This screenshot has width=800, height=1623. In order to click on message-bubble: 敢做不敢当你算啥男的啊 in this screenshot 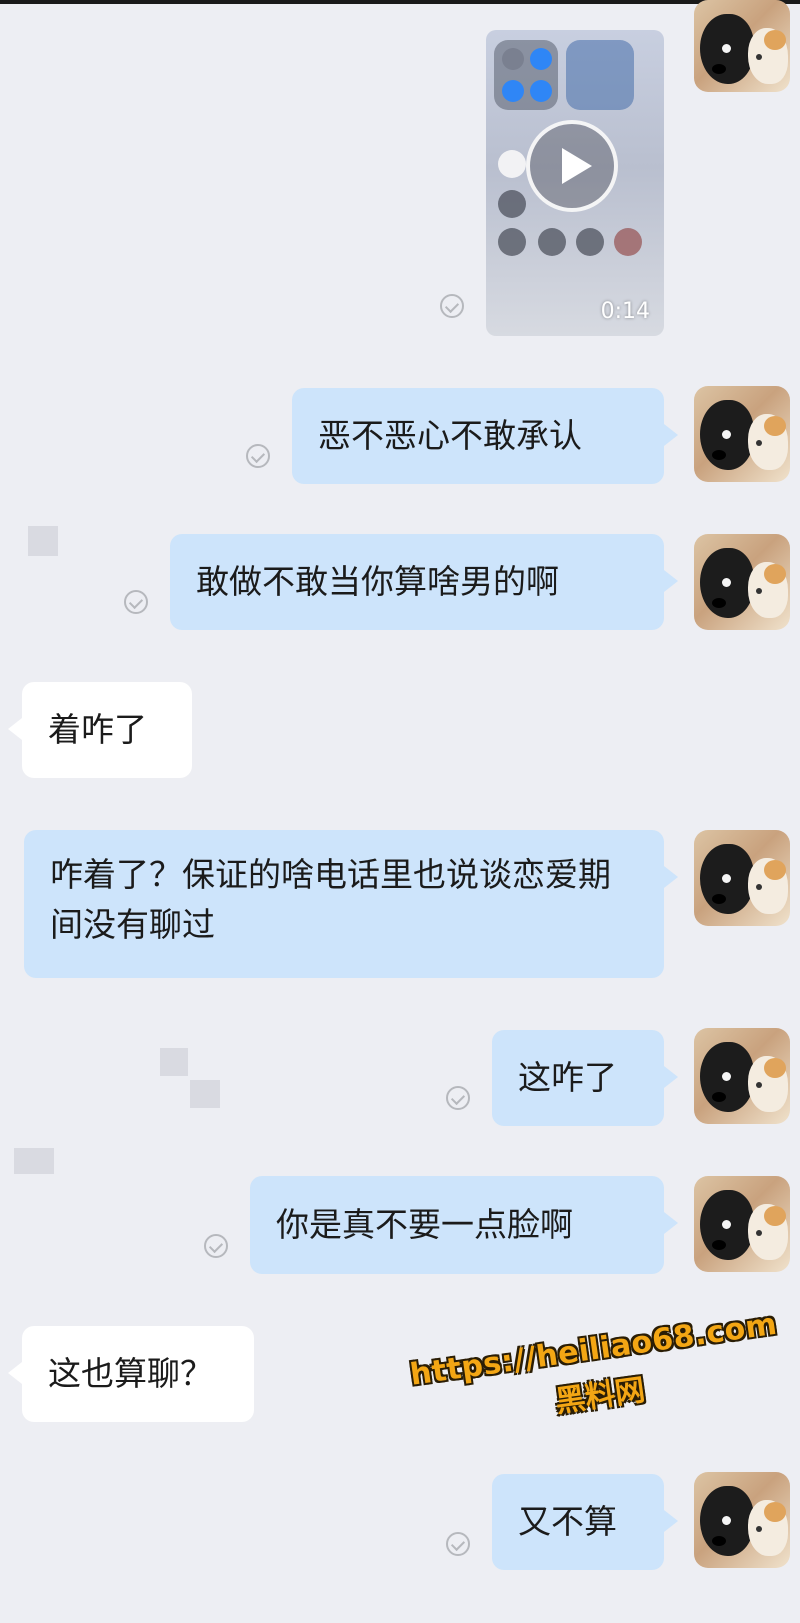, I will do `click(424, 582)`.